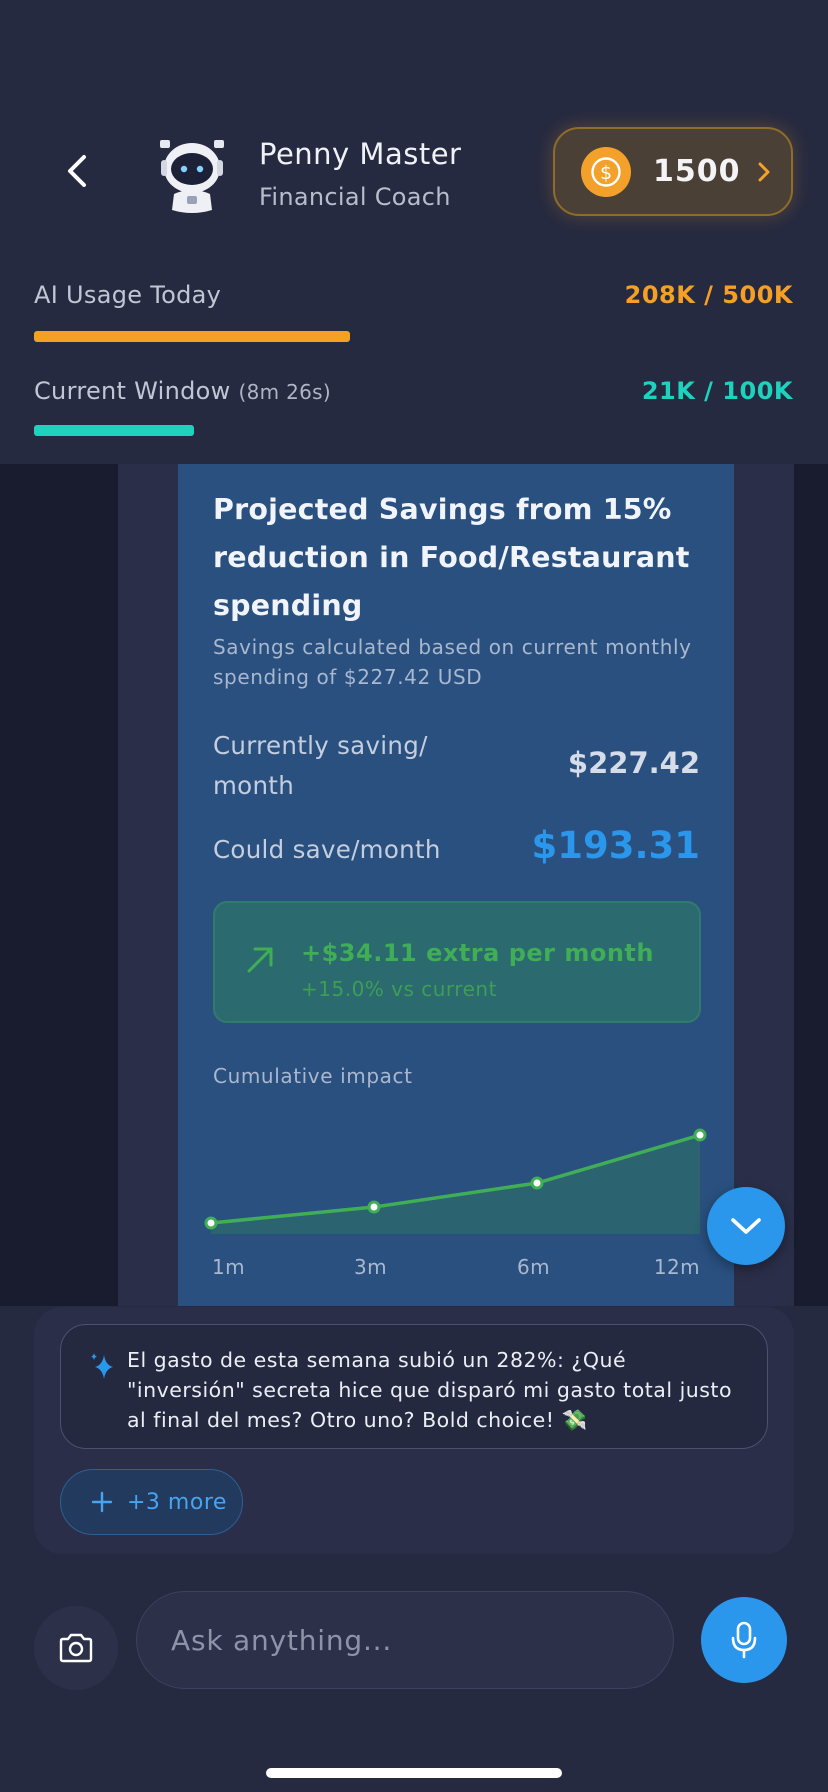 Image resolution: width=828 pixels, height=1792 pixels. I want to click on x-tick-1m: 1m, so click(229, 1267).